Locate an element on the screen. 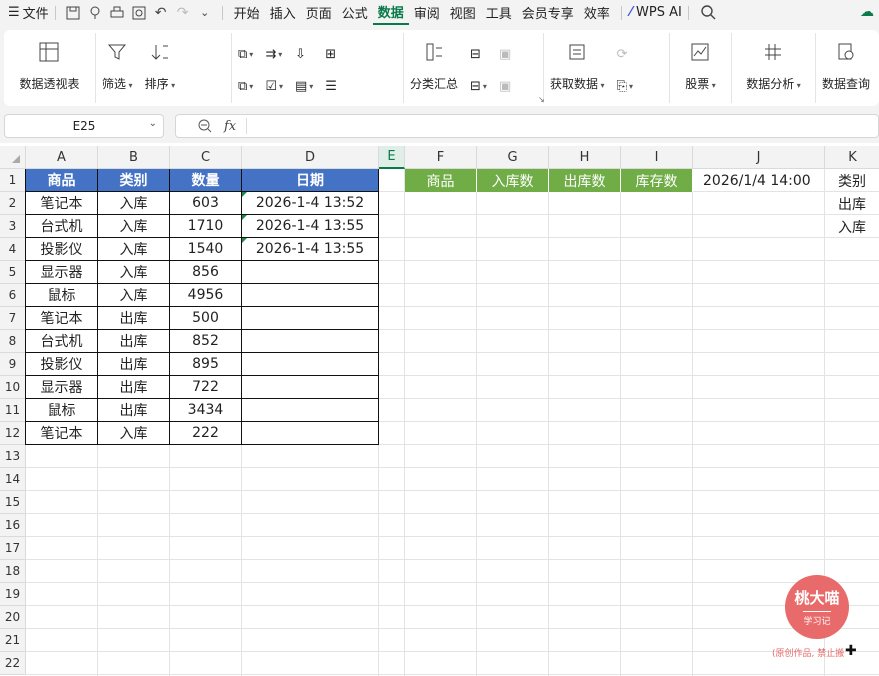 The width and height of the screenshot is (879, 676). consolidate-button: ⊞ is located at coordinates (331, 54).